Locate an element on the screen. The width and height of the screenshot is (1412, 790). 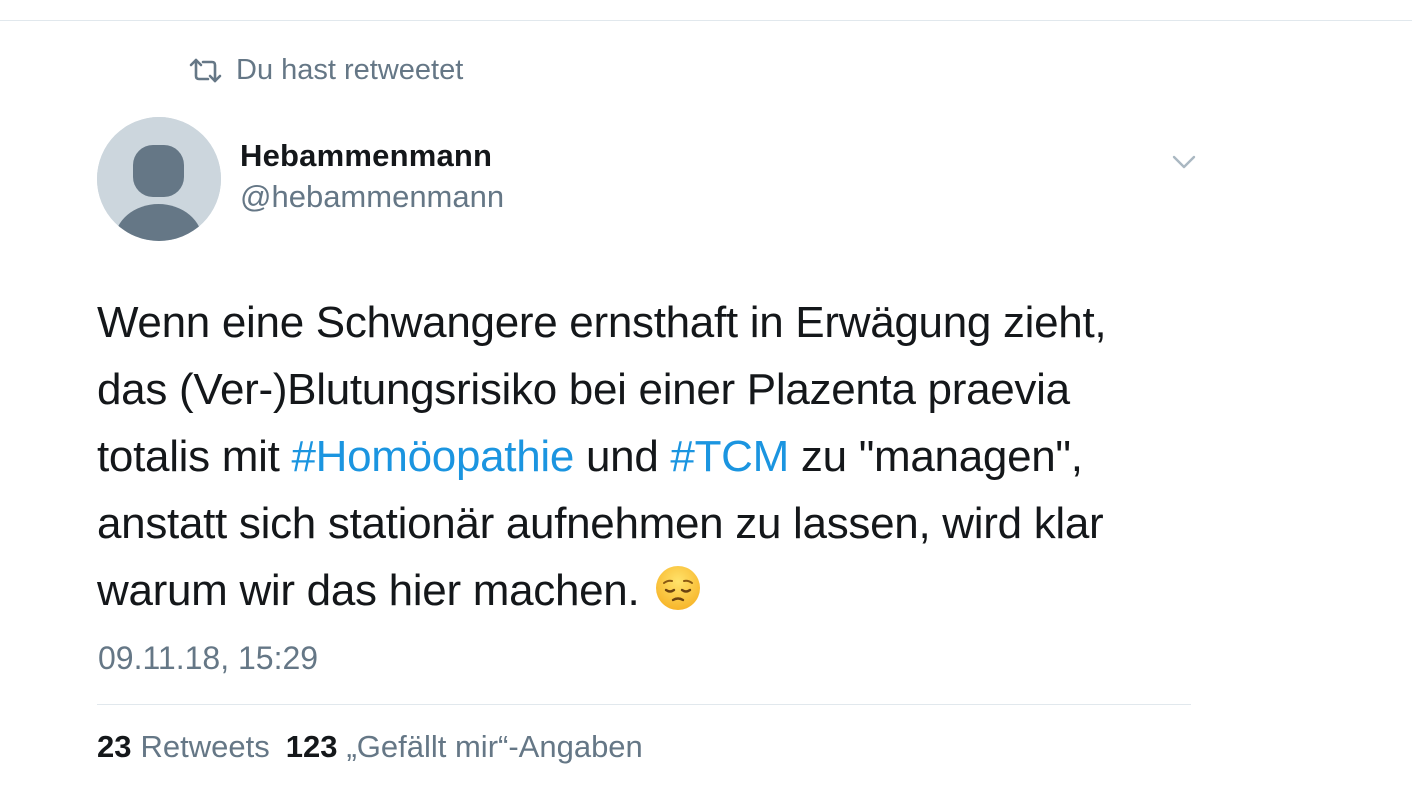
retweets-count: 23 is located at coordinates (114, 746).